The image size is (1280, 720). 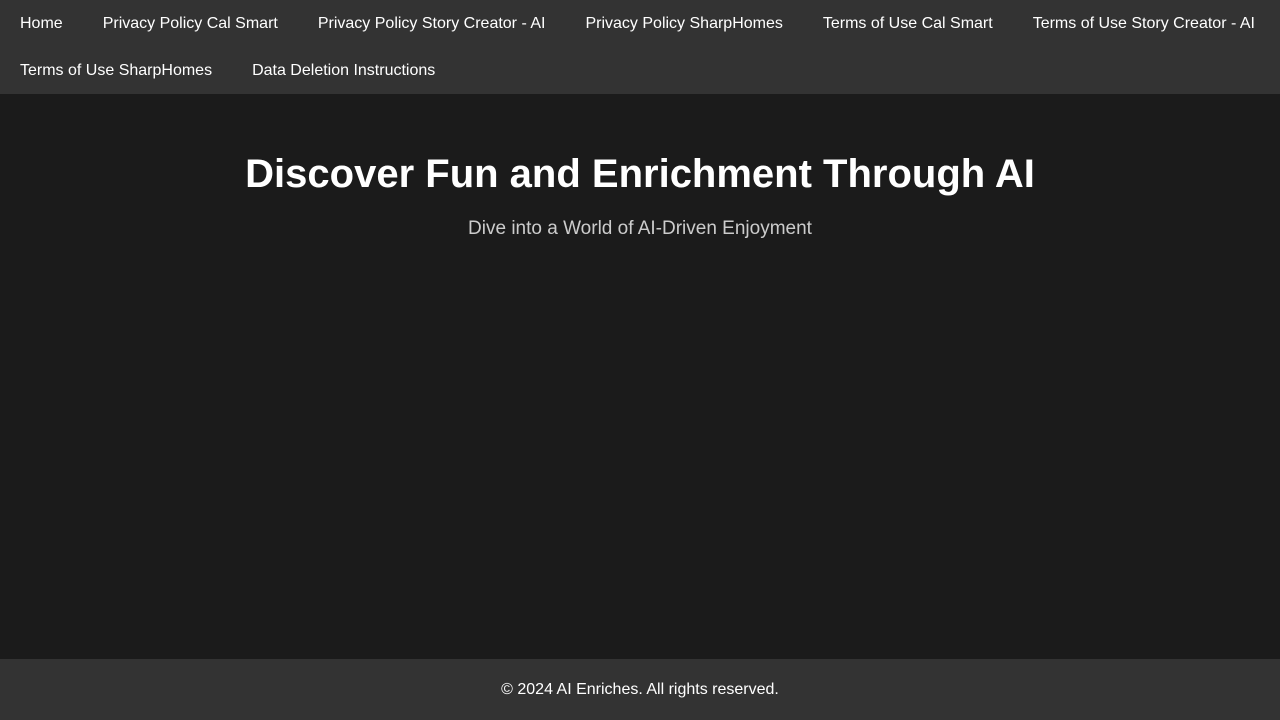 I want to click on nav-link-privacy-policy-story-creator: Privacy Policy Story Creator - AI, so click(x=432, y=23).